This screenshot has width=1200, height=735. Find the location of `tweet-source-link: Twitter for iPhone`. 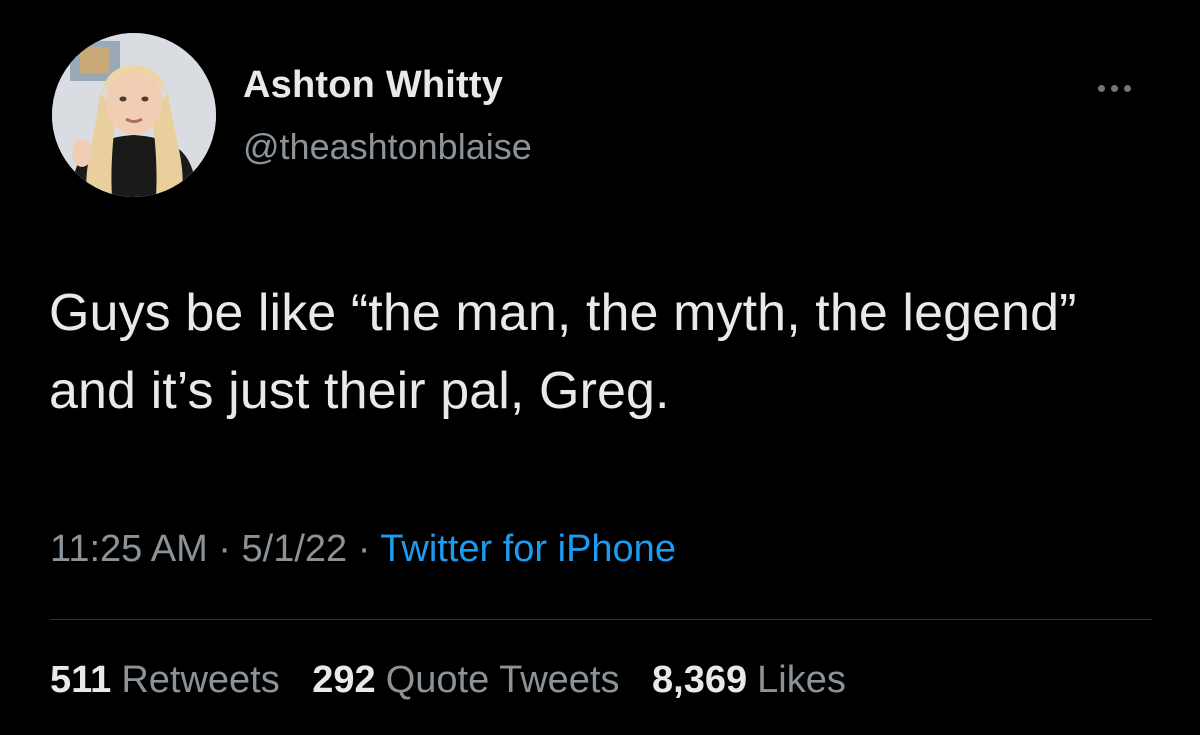

tweet-source-link: Twitter for iPhone is located at coordinates (528, 549).